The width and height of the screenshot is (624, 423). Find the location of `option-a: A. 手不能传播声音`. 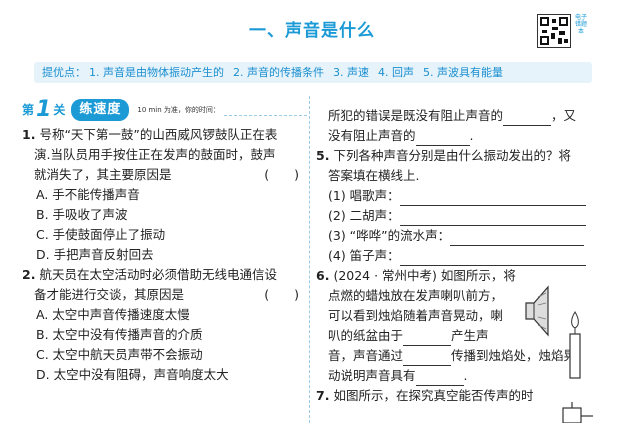

option-a: A. 手不能传播声音 is located at coordinates (164, 195).